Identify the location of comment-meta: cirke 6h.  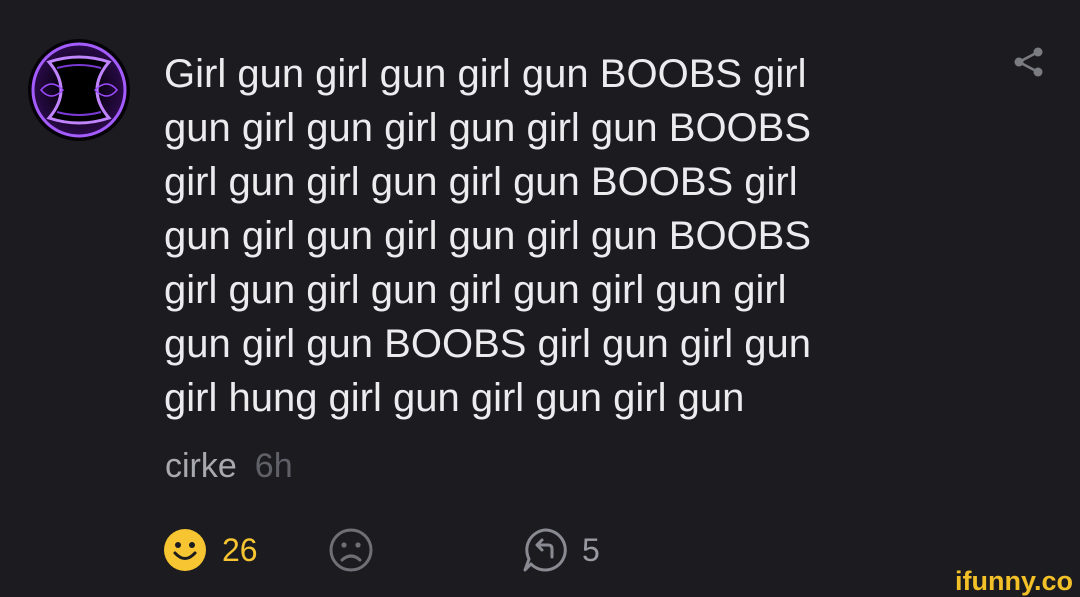
(229, 466).